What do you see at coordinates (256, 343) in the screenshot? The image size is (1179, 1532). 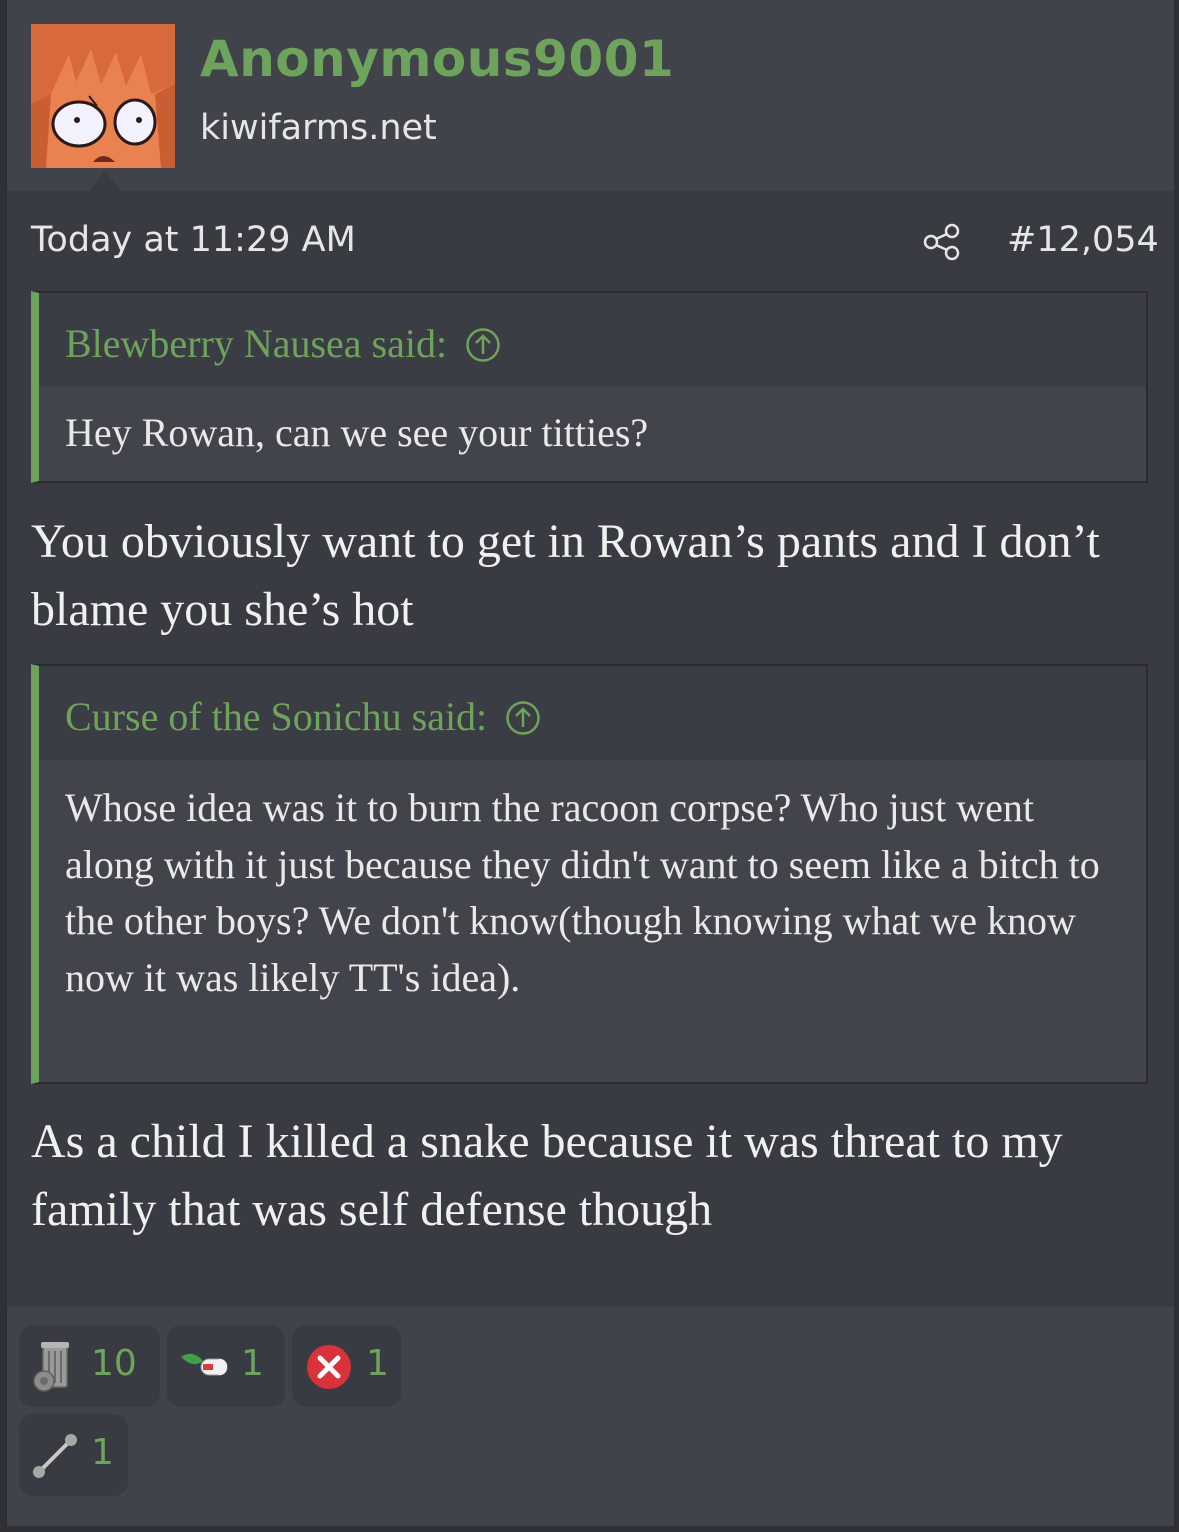 I see `quote-author: Blewberry Nausea said:` at bounding box center [256, 343].